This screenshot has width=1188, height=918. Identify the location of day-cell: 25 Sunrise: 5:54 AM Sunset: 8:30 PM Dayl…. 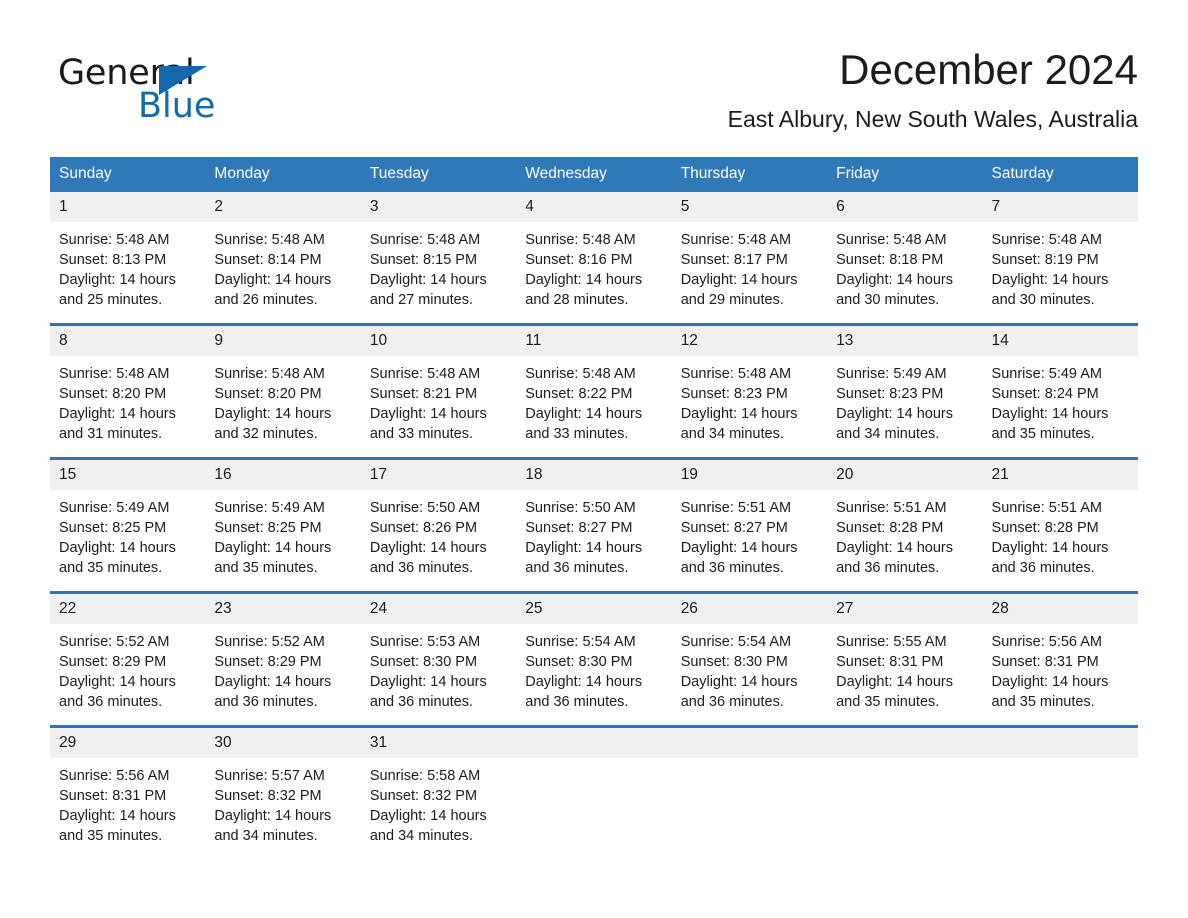
(594, 659).